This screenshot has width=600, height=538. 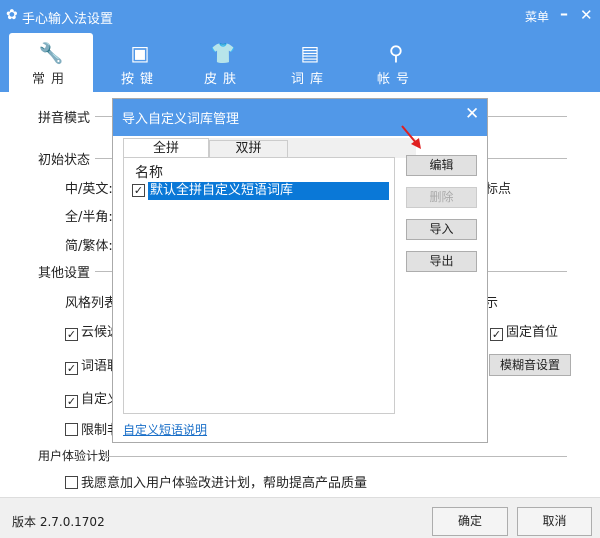 I want to click on user-icon: ⚲, so click(x=396, y=53).